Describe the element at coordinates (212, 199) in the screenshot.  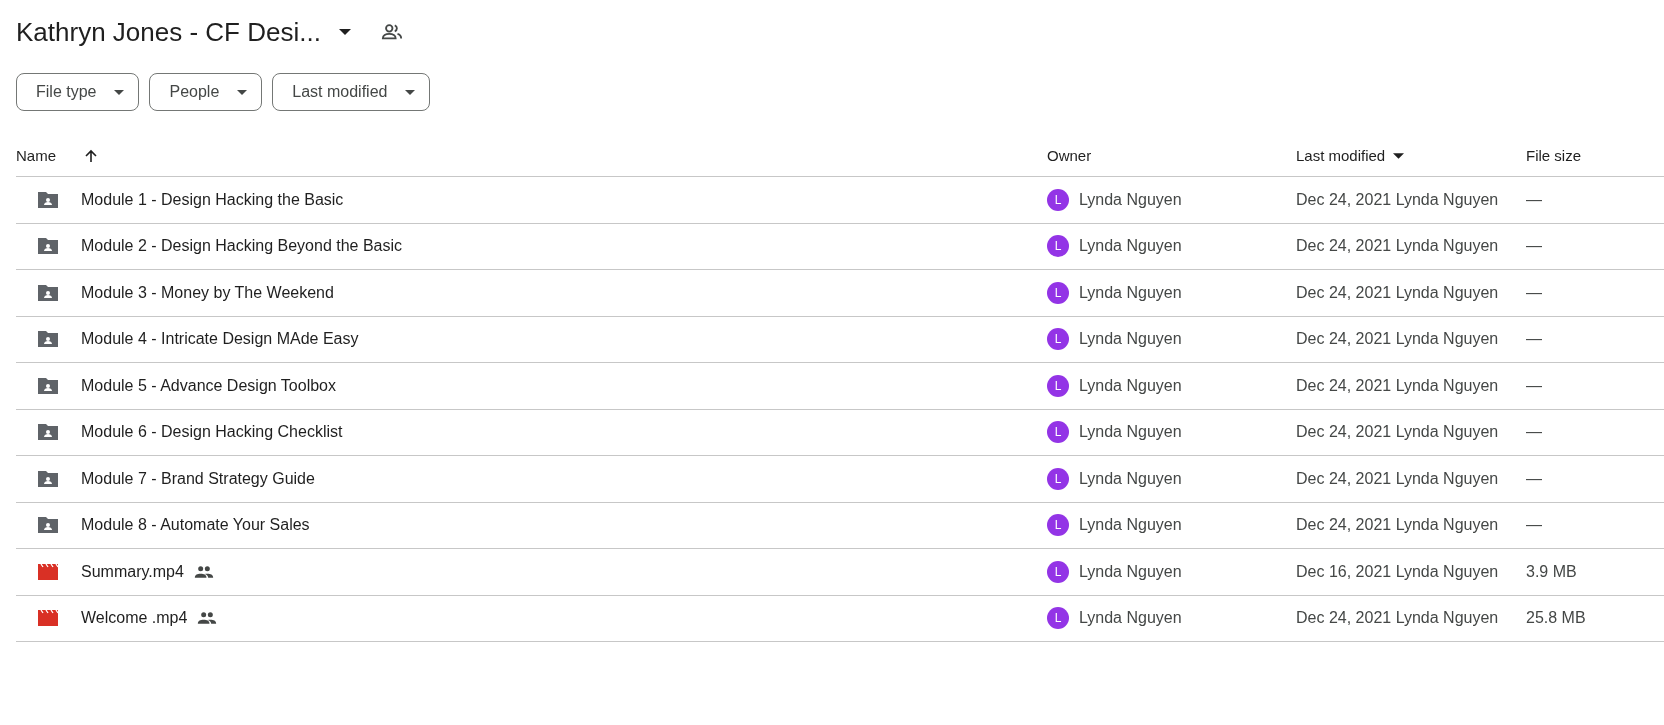
I see `file-name: Module 1 - Design Hacking the Basic` at that location.